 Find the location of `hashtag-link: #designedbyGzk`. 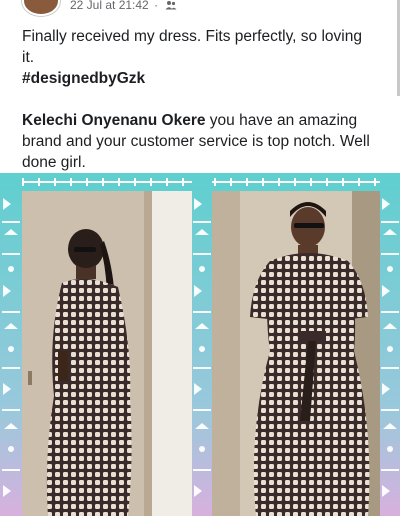

hashtag-link: #designedbyGzk is located at coordinates (83, 78).